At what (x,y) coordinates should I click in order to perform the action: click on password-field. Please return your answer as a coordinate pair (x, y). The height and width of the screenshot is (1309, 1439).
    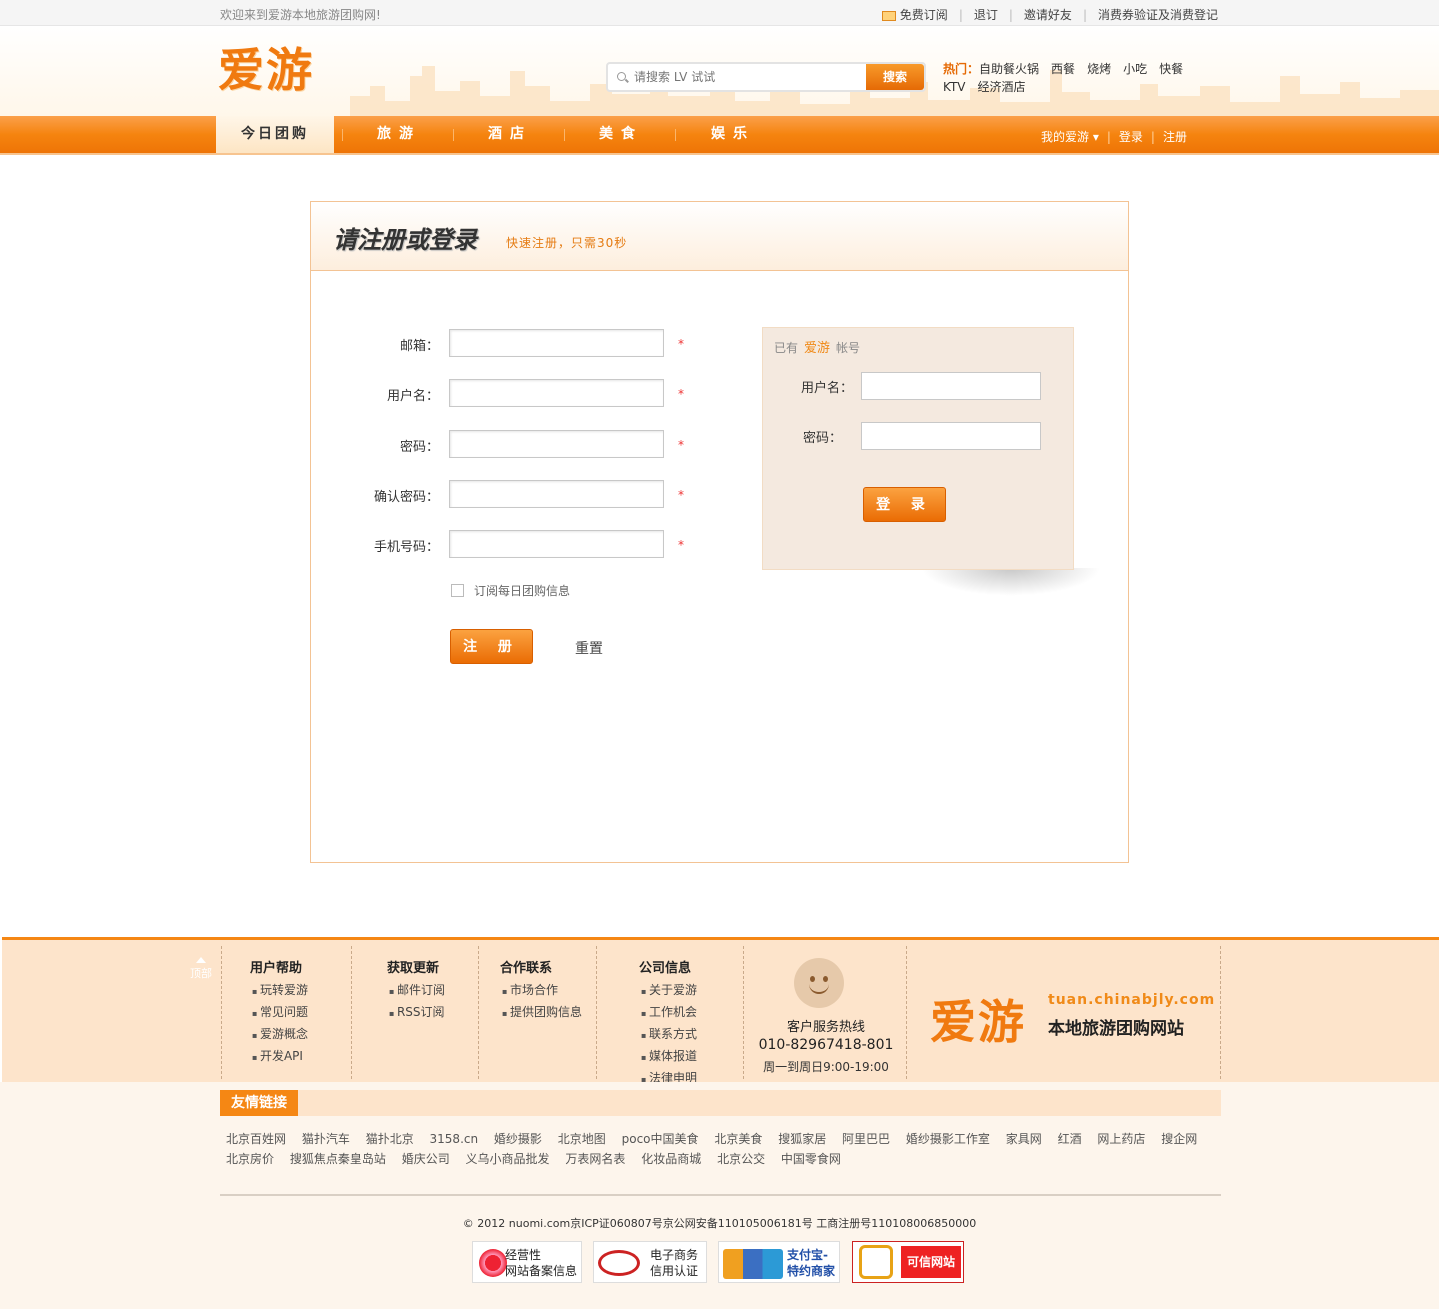
    Looking at the image, I should click on (556, 444).